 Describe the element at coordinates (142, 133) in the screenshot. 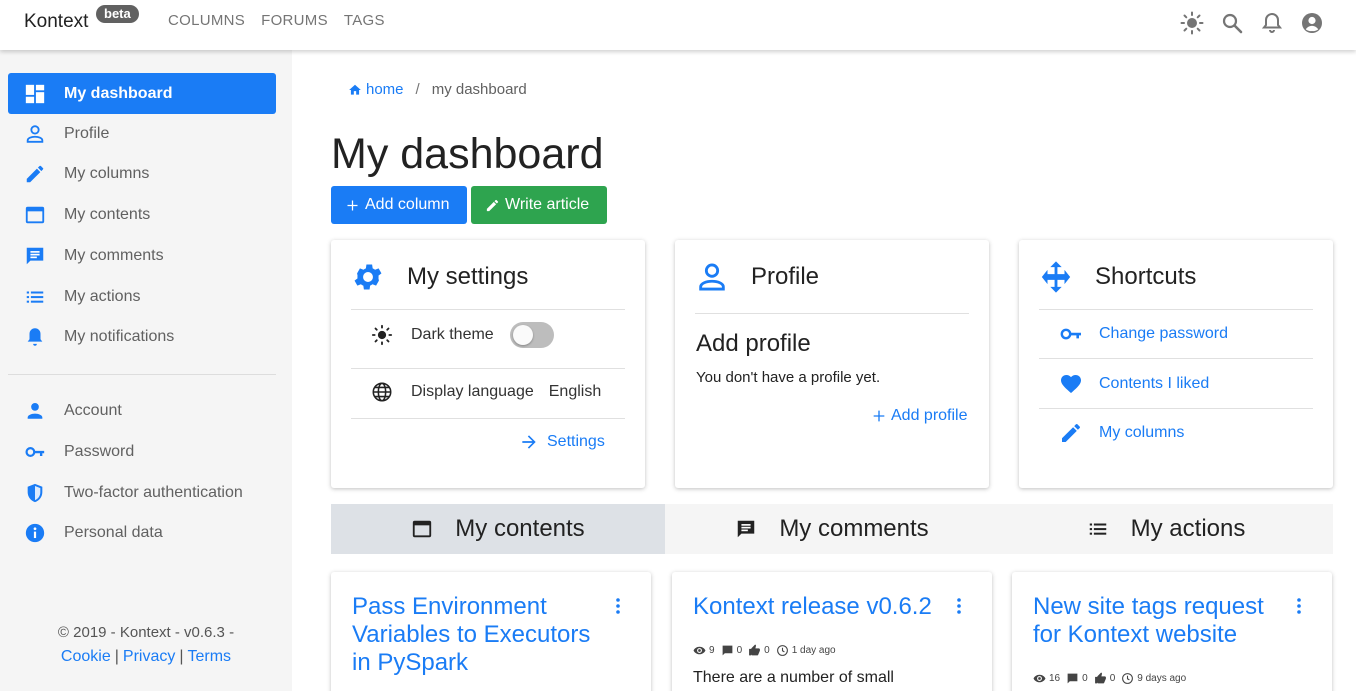

I see `sidebar-item-profile: Profile` at that location.